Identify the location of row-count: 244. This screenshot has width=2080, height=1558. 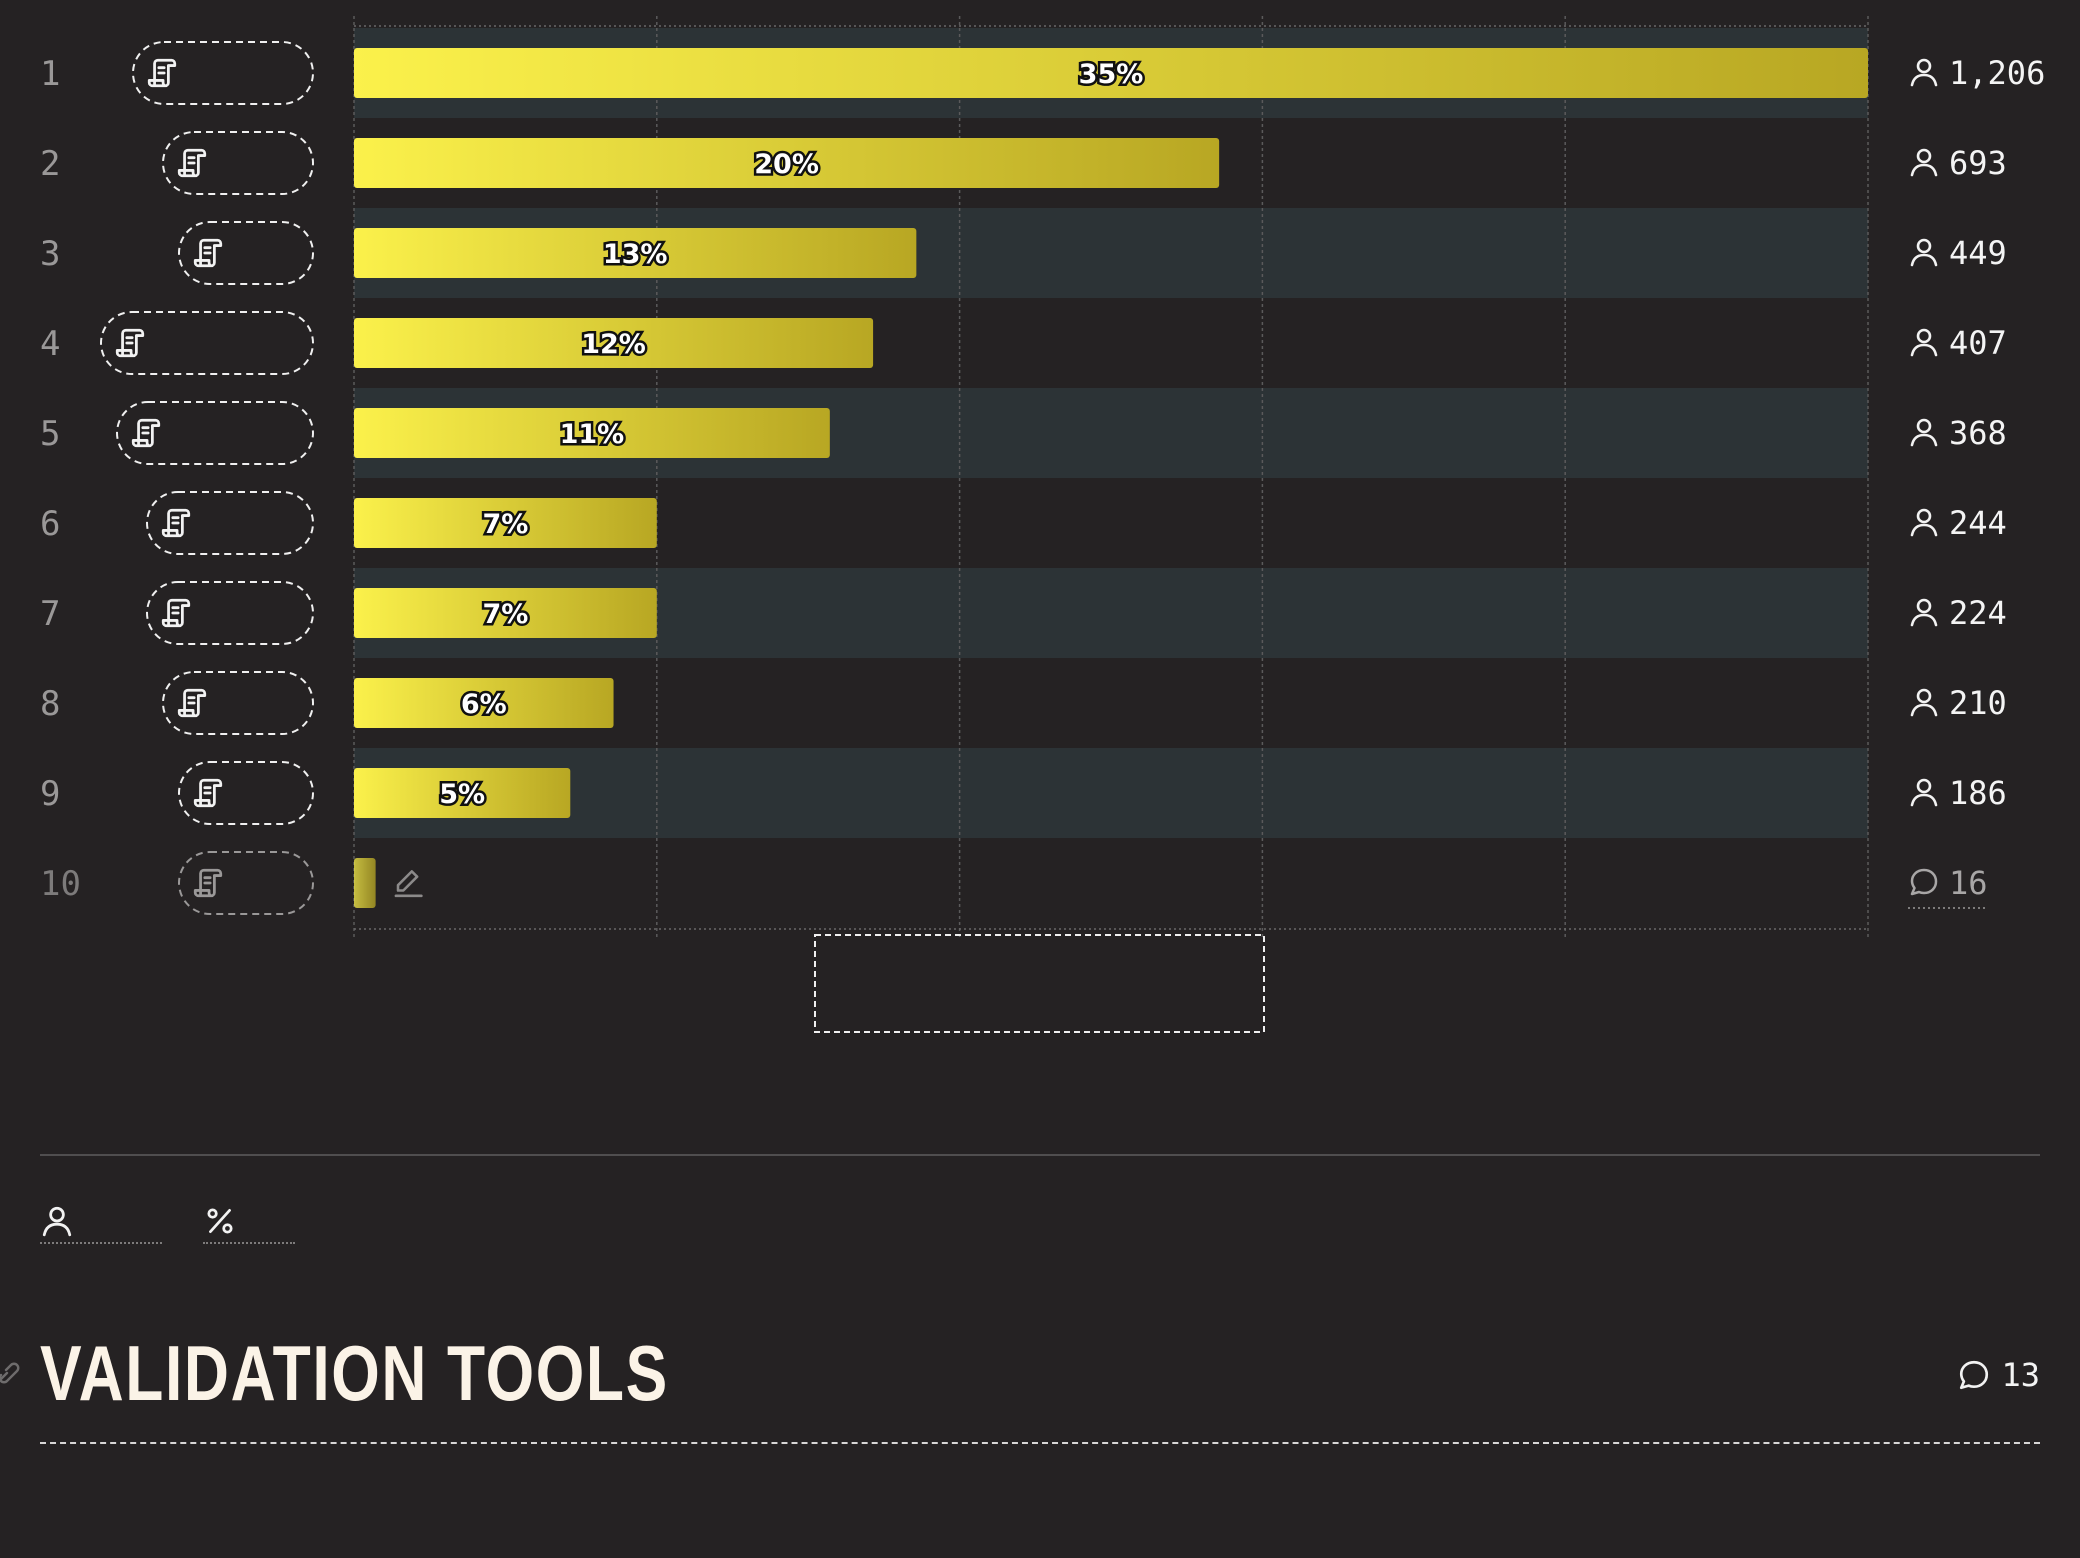
(1978, 523).